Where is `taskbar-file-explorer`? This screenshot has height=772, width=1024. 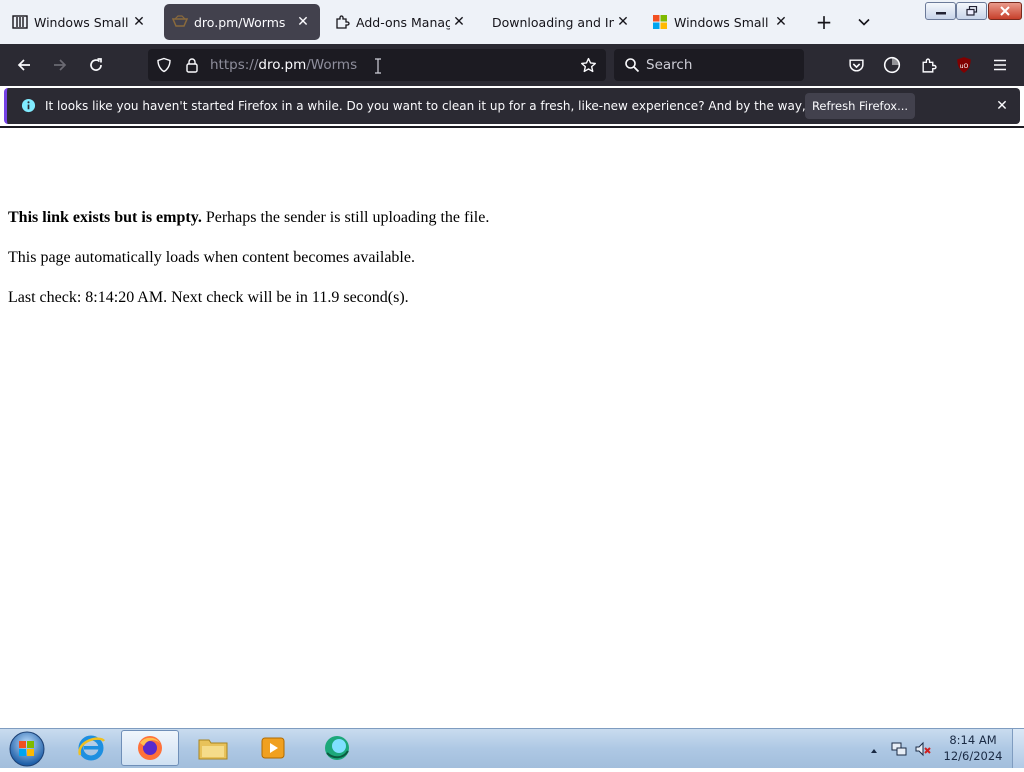 taskbar-file-explorer is located at coordinates (213, 748).